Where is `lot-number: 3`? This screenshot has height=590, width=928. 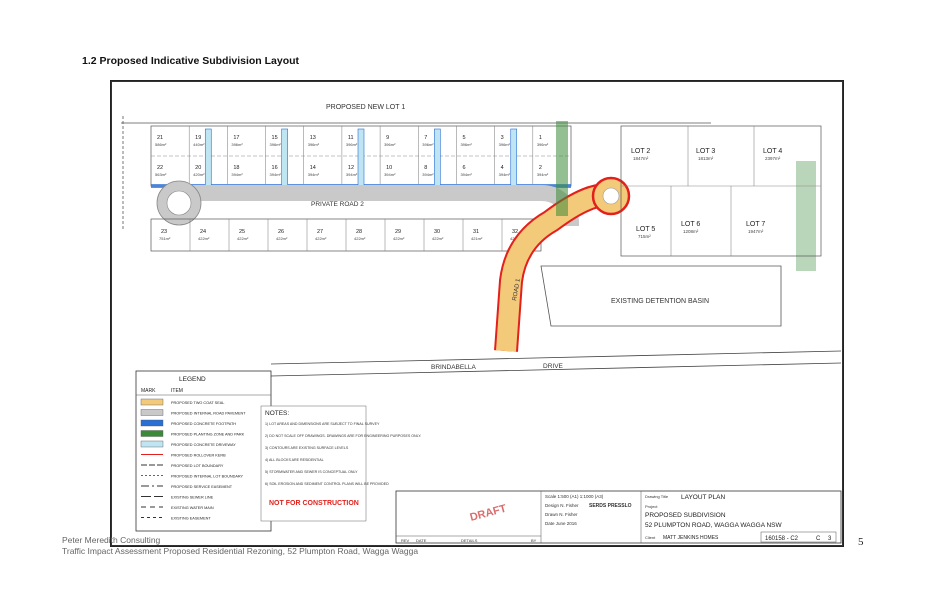
lot-number: 3 is located at coordinates (502, 138).